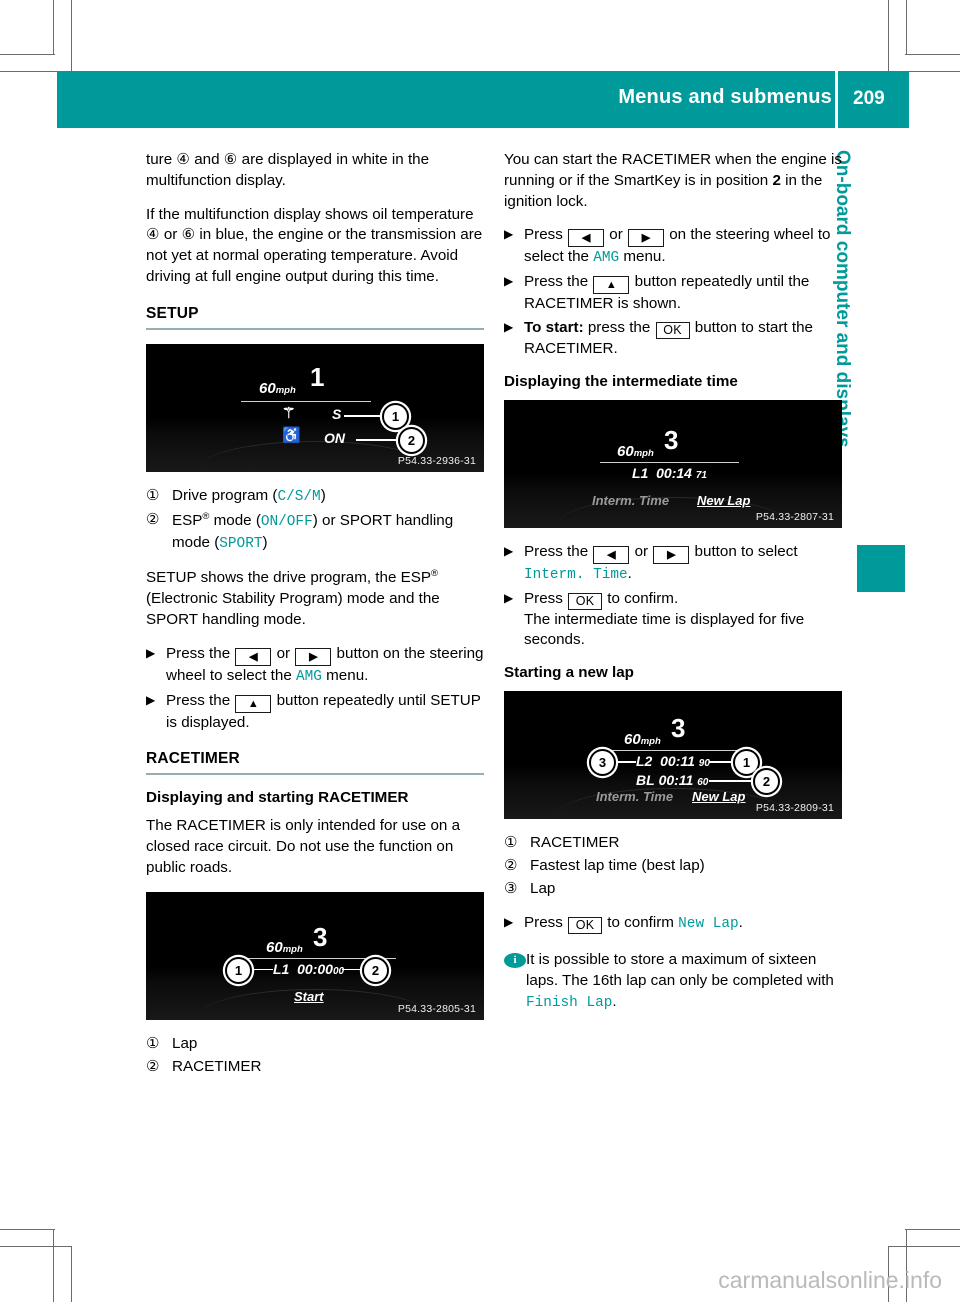  Describe the element at coordinates (53, 27) in the screenshot. I see `crop-mark-top-left-outer` at that location.